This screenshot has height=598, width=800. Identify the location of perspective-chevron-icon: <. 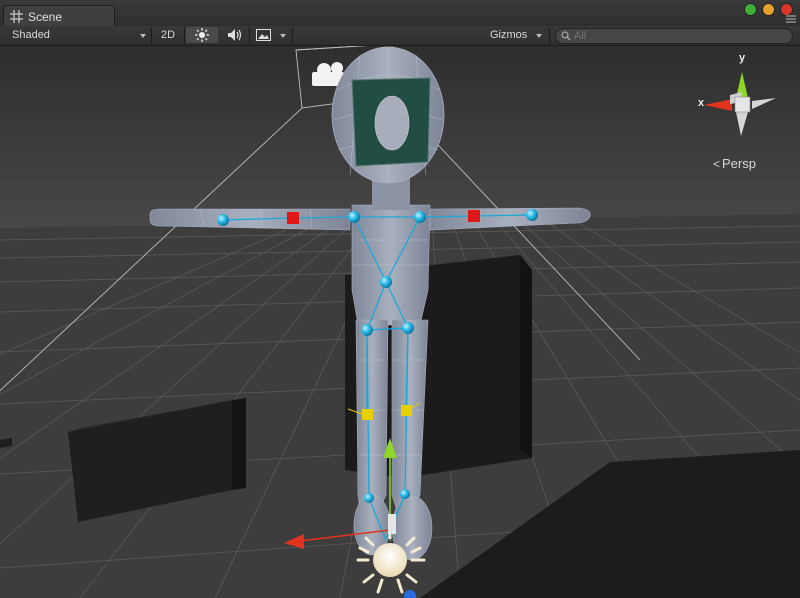
(717, 164).